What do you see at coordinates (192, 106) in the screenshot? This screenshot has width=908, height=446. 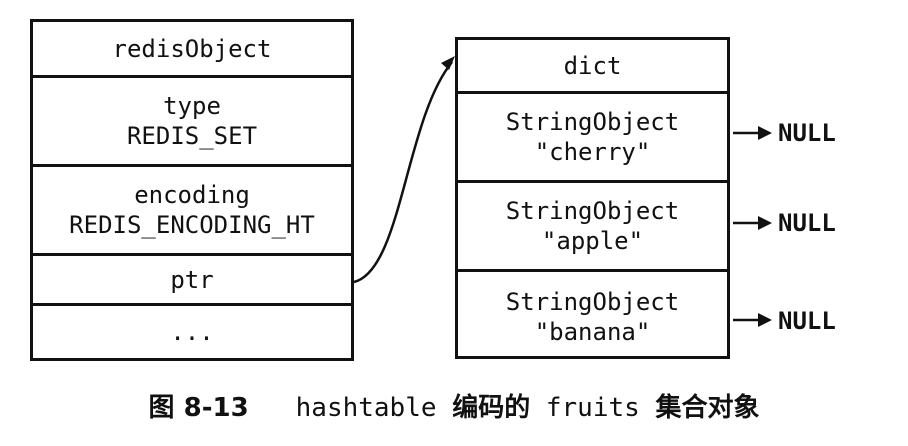 I see `type-label: type` at bounding box center [192, 106].